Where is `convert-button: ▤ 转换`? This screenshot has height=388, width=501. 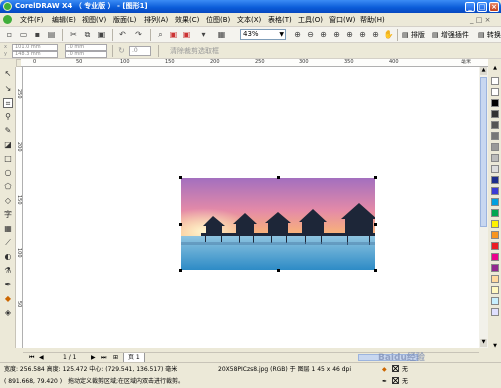 convert-button: ▤ 转换 is located at coordinates (489, 35).